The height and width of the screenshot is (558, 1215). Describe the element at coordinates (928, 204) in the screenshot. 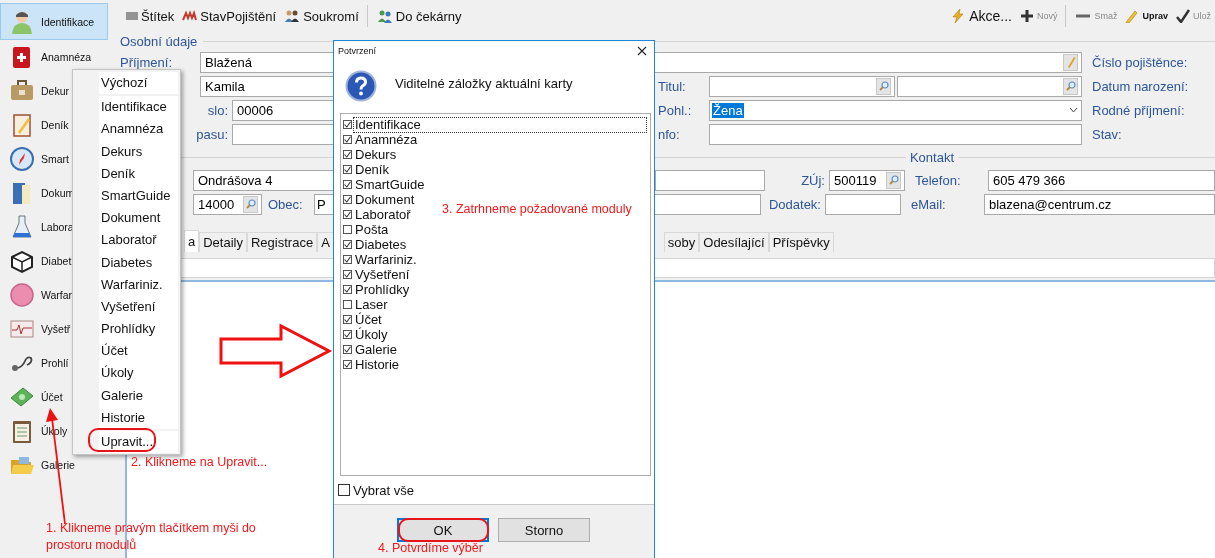

I see `field-label: eMail:` at that location.